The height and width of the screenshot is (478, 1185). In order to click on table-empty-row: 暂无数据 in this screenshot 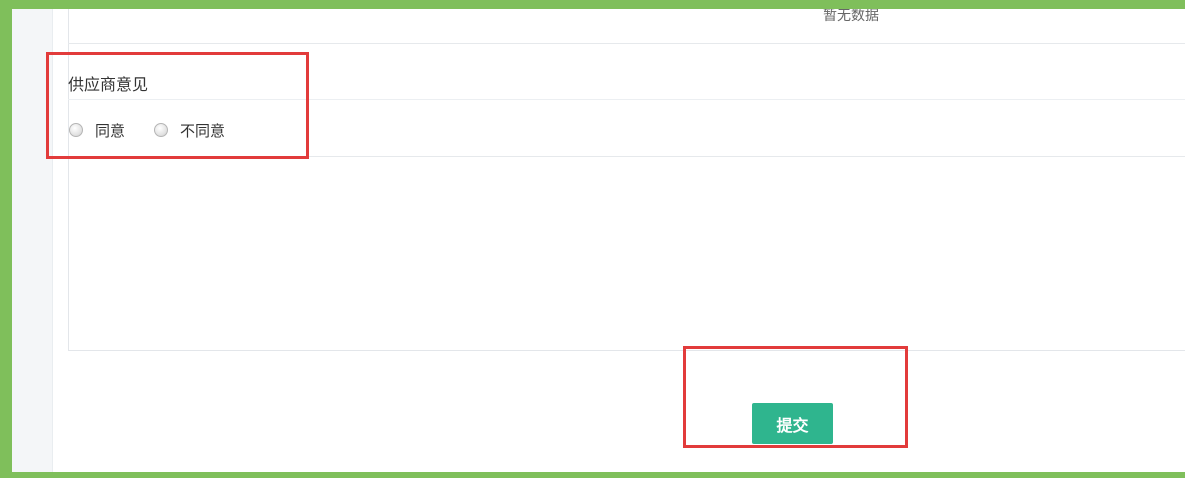, I will do `click(626, 26)`.